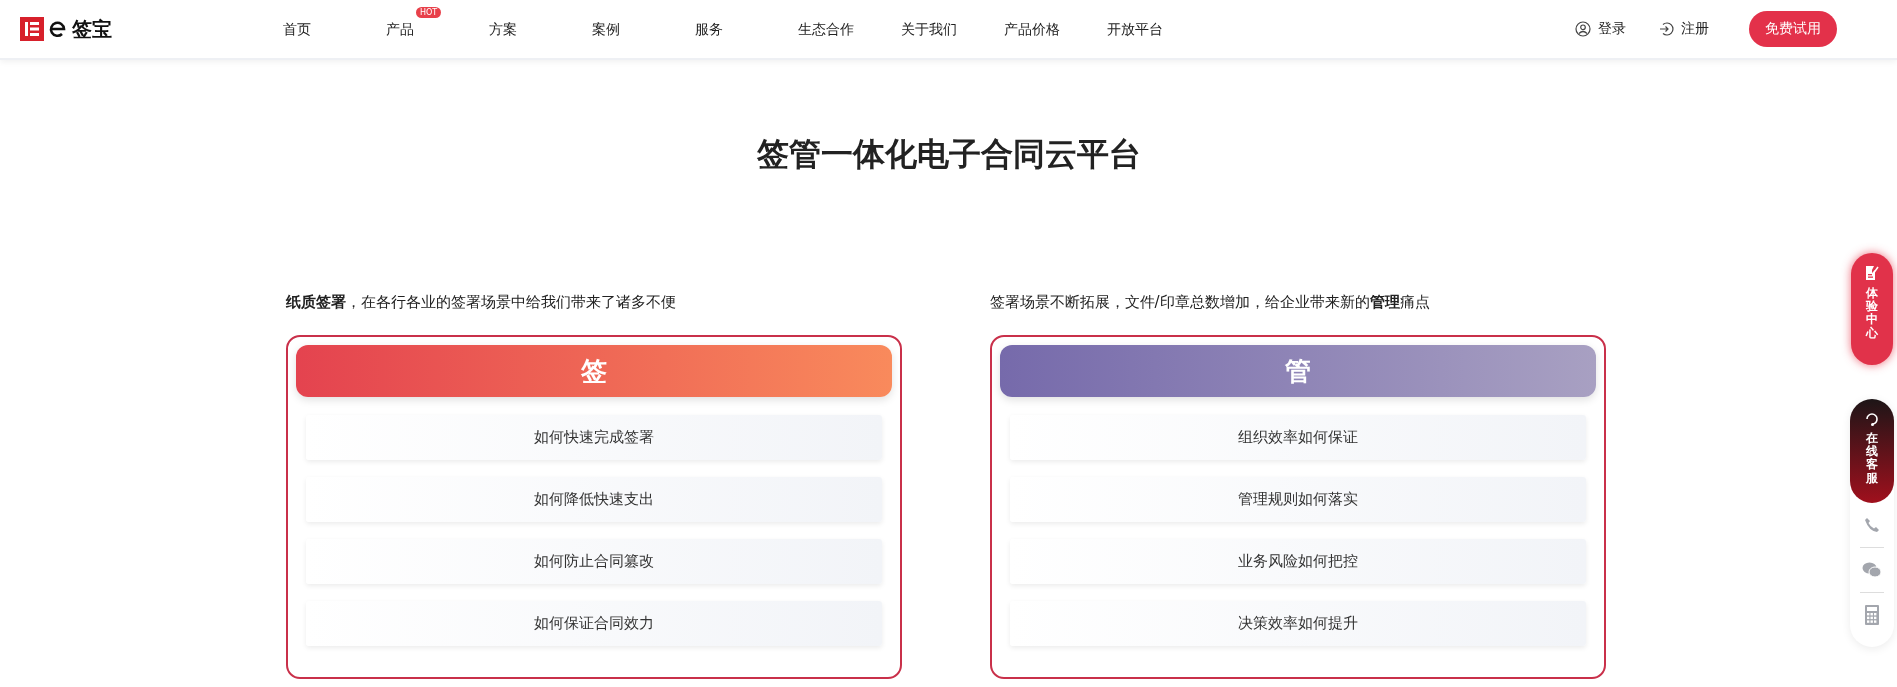  I want to click on question-item: 如何快速完成签署, so click(593, 437).